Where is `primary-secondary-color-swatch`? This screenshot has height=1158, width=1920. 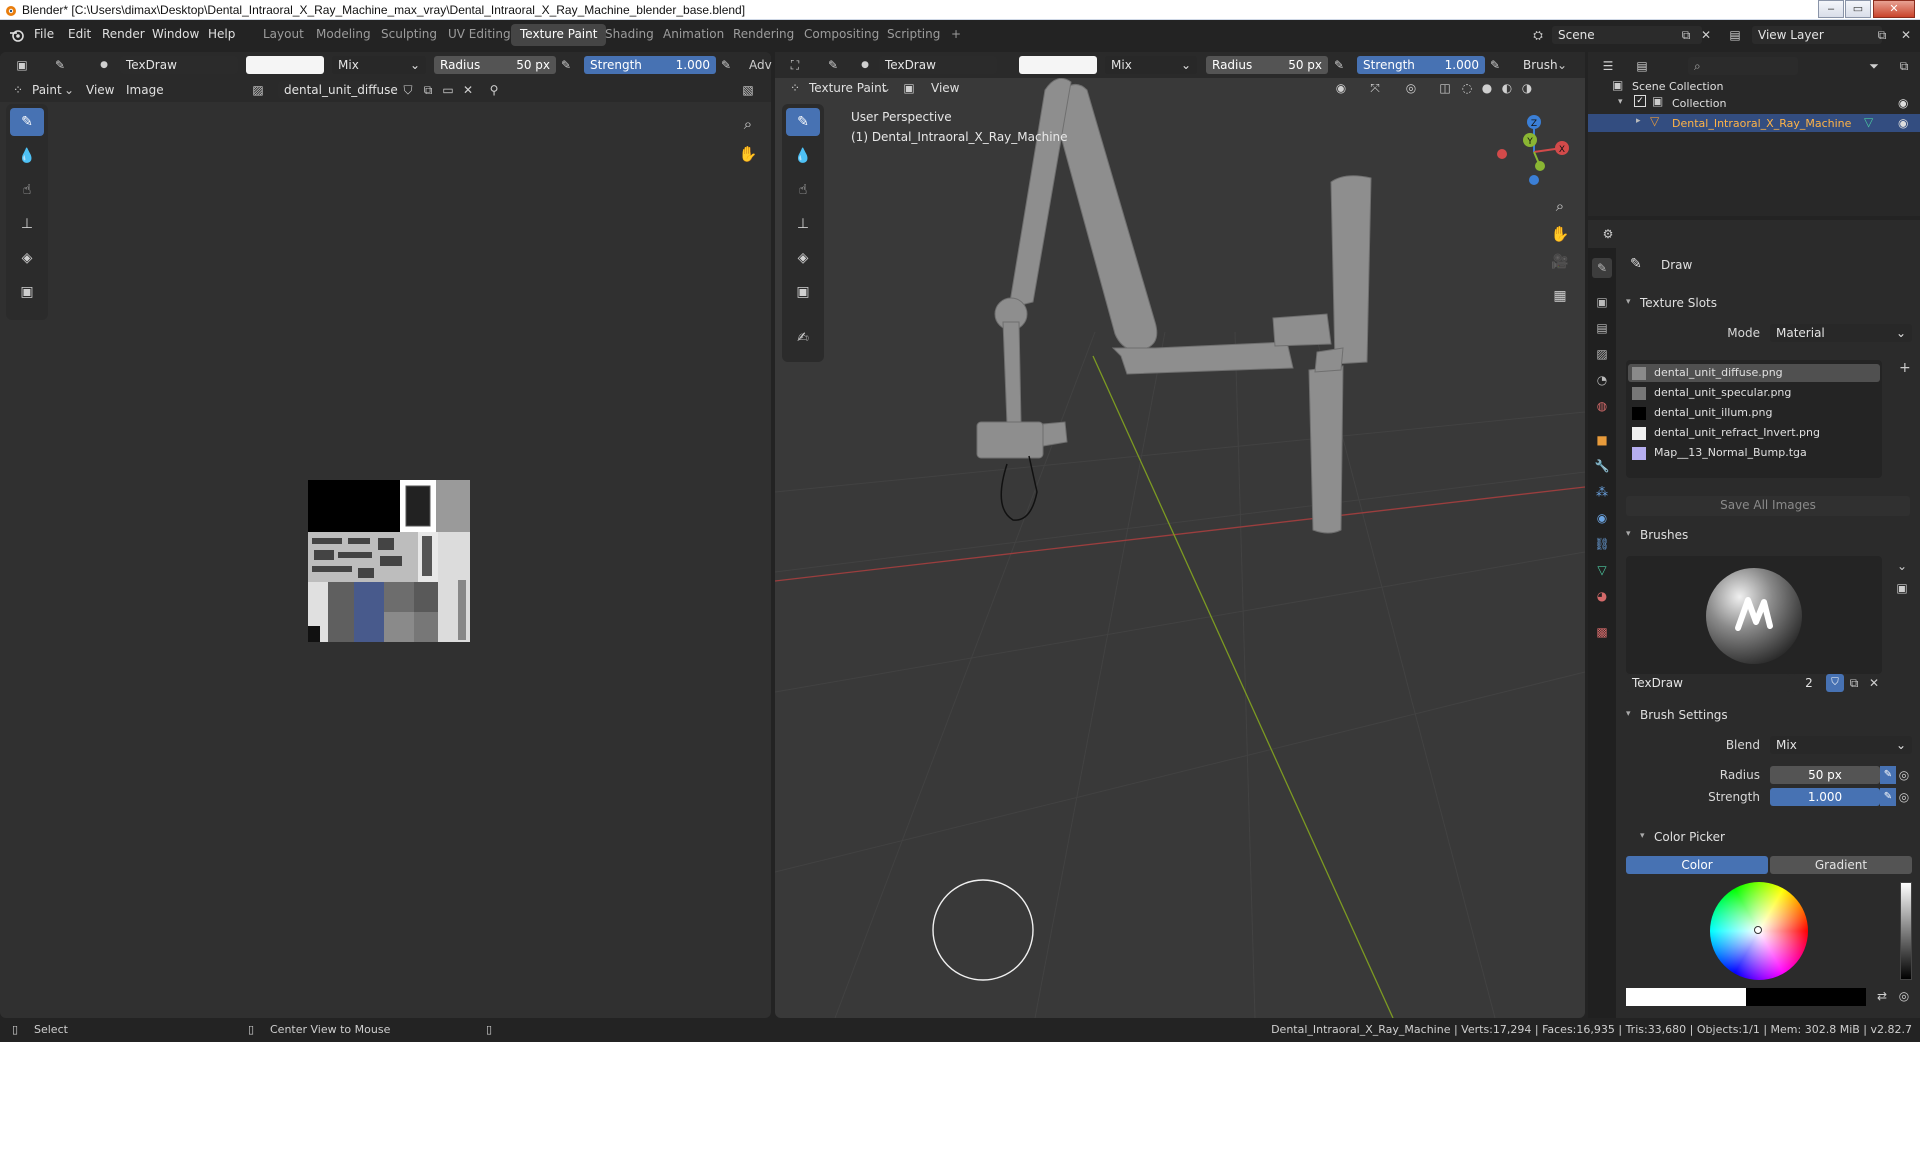 primary-secondary-color-swatch is located at coordinates (1746, 997).